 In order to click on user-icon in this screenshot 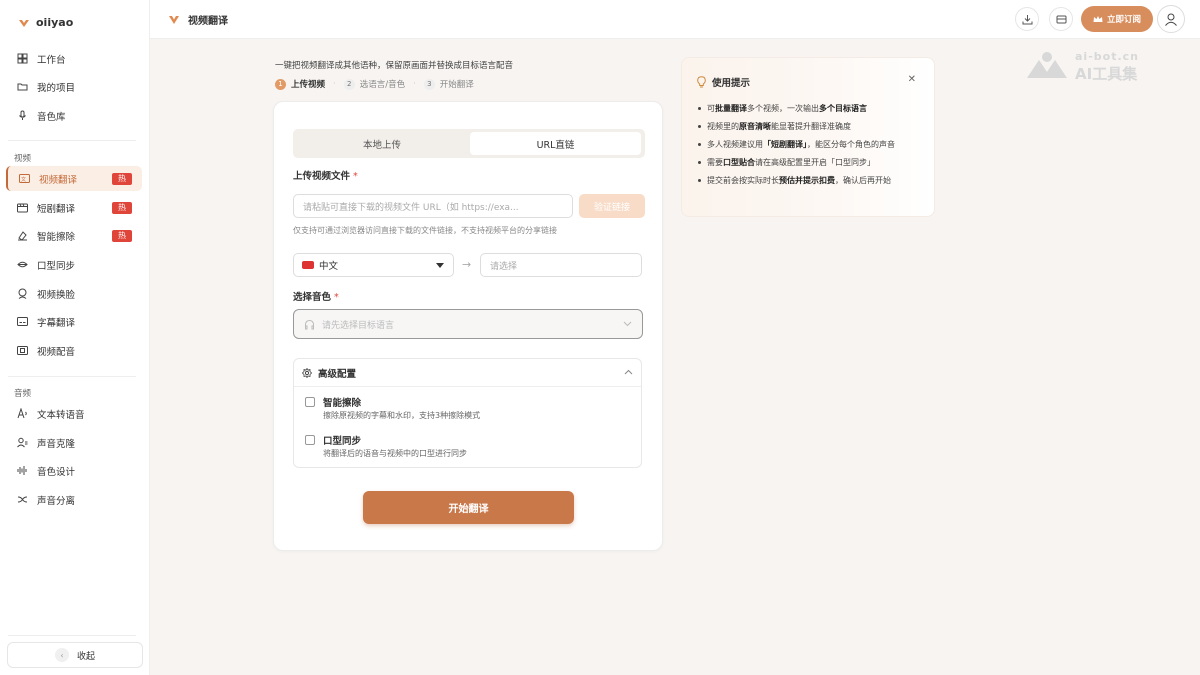, I will do `click(1171, 19)`.